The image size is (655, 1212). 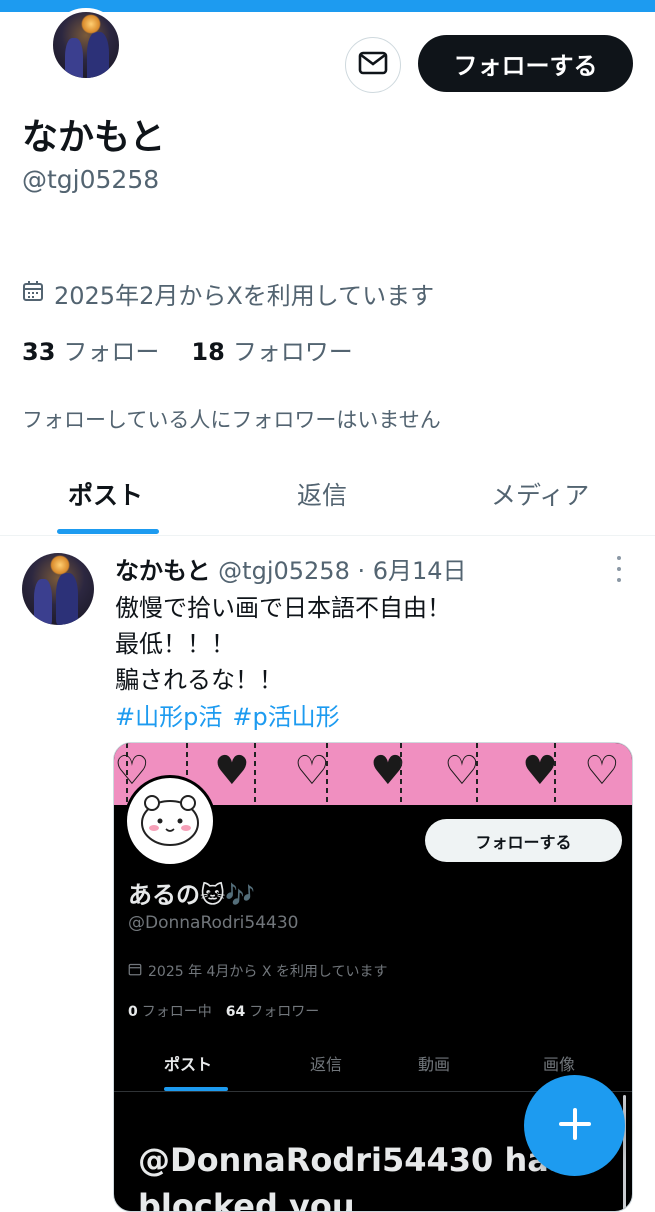 I want to click on media-blocked-message: @DonnaRodri54430 has blocked you, so click(x=353, y=1174).